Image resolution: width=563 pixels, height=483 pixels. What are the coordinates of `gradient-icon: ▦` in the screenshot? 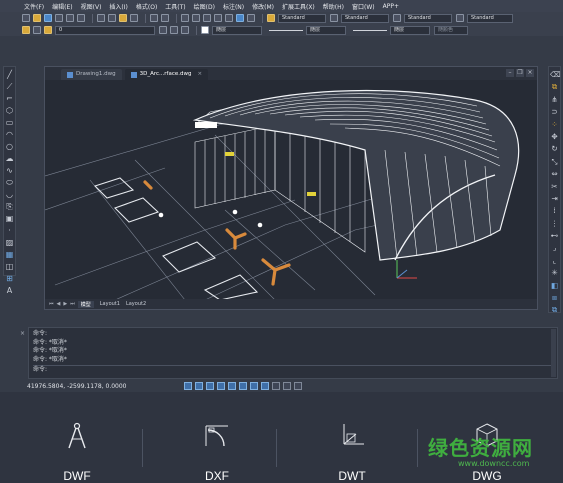 It's located at (9, 254).